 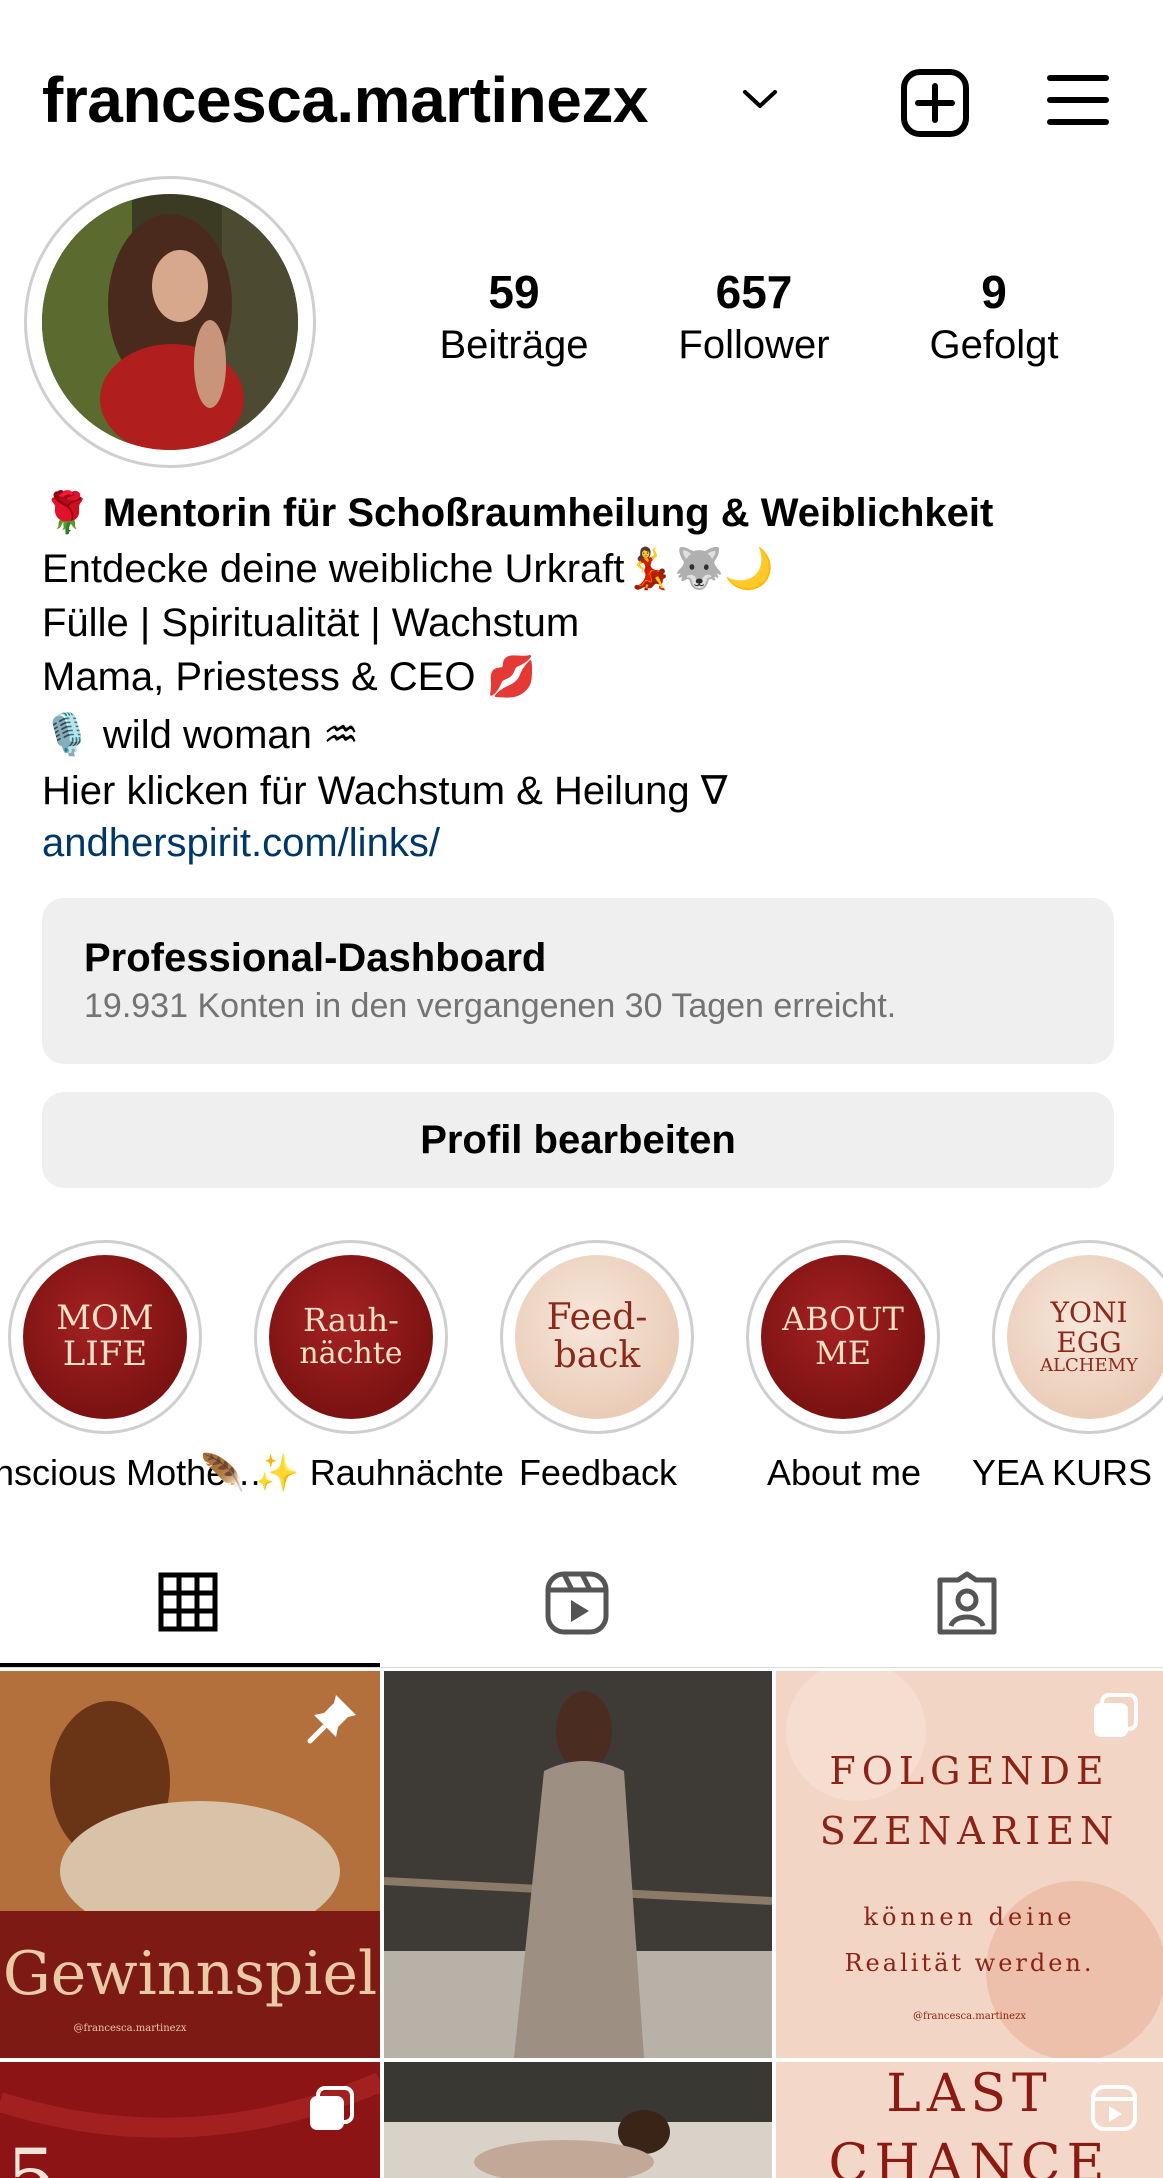 I want to click on following-label: Gefolgt, so click(x=994, y=345).